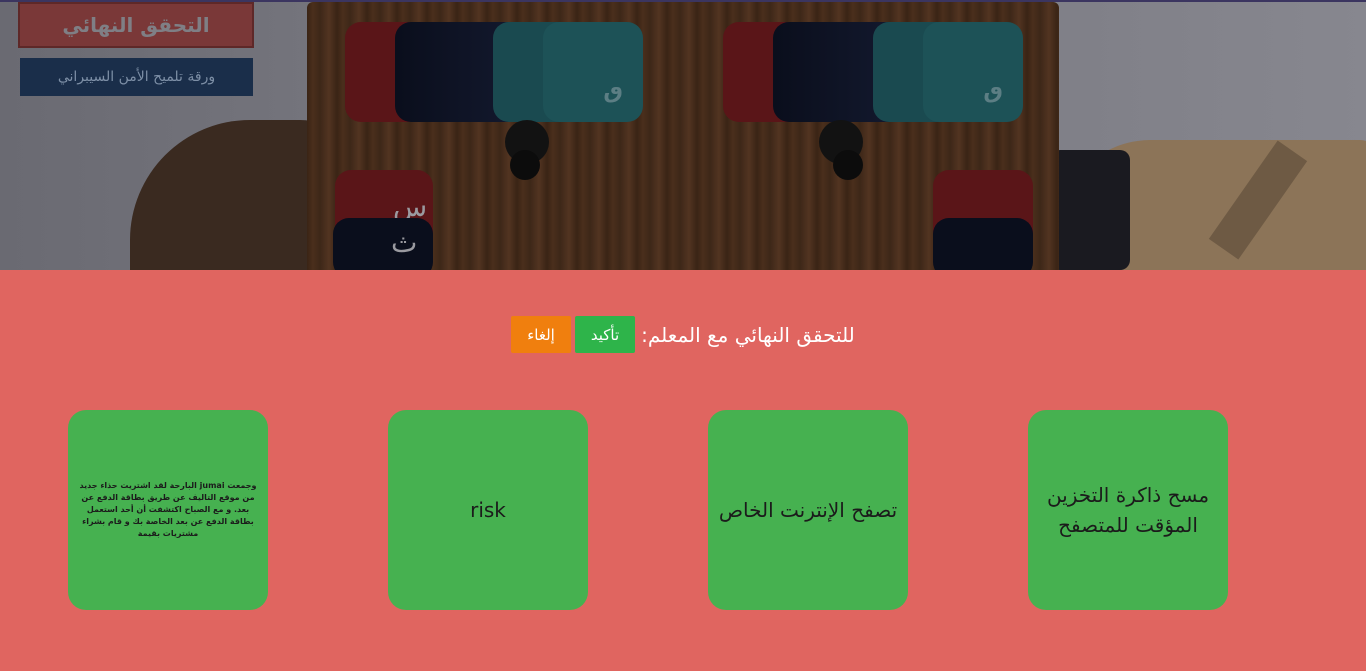  I want to click on final-check-button: التحقق النهائي, so click(136, 25).